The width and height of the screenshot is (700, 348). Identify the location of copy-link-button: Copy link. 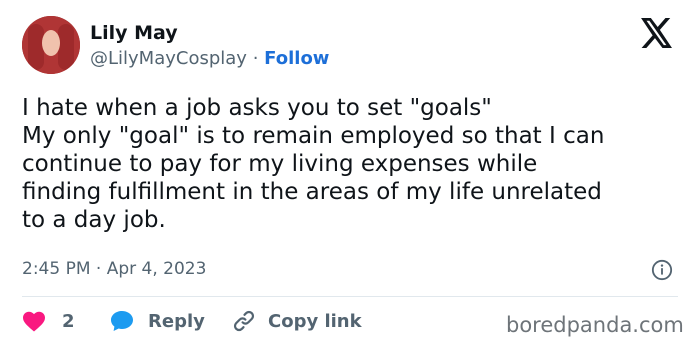
(297, 321).